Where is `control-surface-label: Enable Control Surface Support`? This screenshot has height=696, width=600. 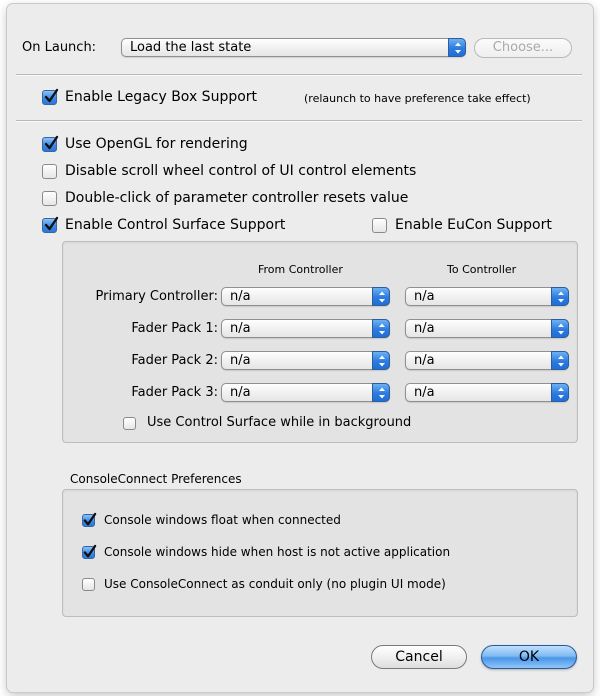
control-surface-label: Enable Control Surface Support is located at coordinates (175, 225).